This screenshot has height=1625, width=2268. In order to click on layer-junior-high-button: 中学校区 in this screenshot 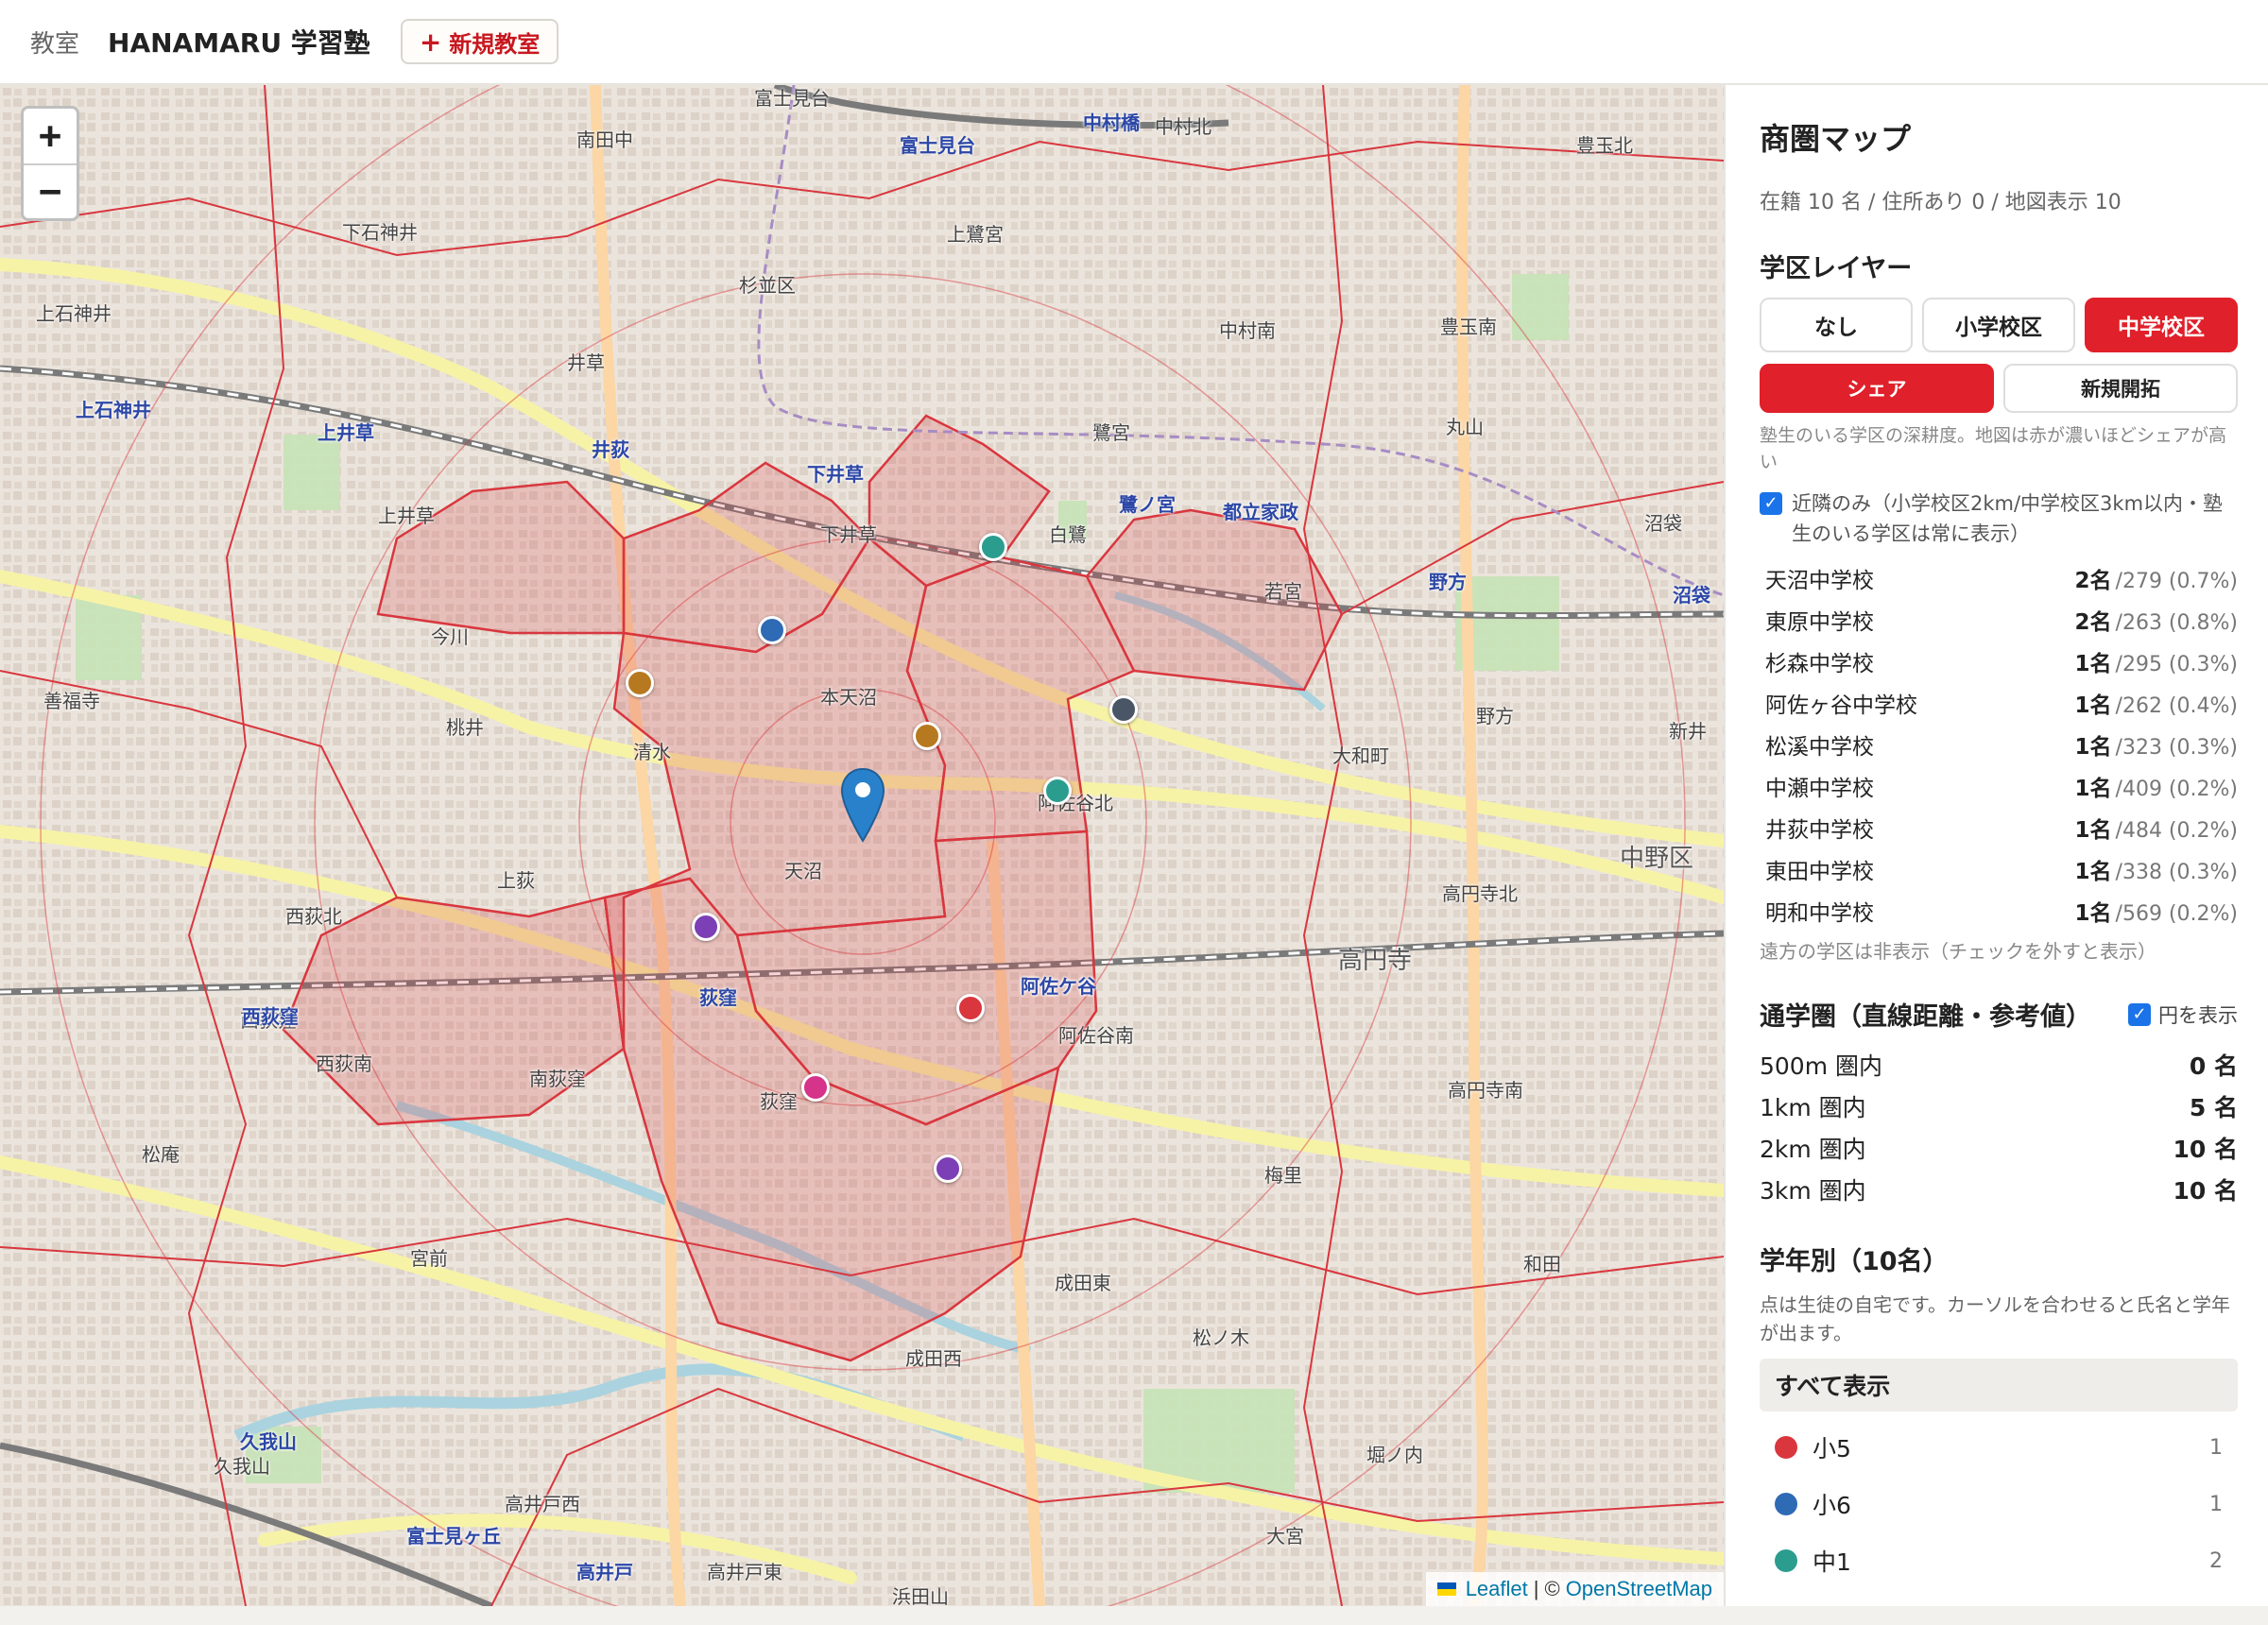, I will do `click(2161, 325)`.